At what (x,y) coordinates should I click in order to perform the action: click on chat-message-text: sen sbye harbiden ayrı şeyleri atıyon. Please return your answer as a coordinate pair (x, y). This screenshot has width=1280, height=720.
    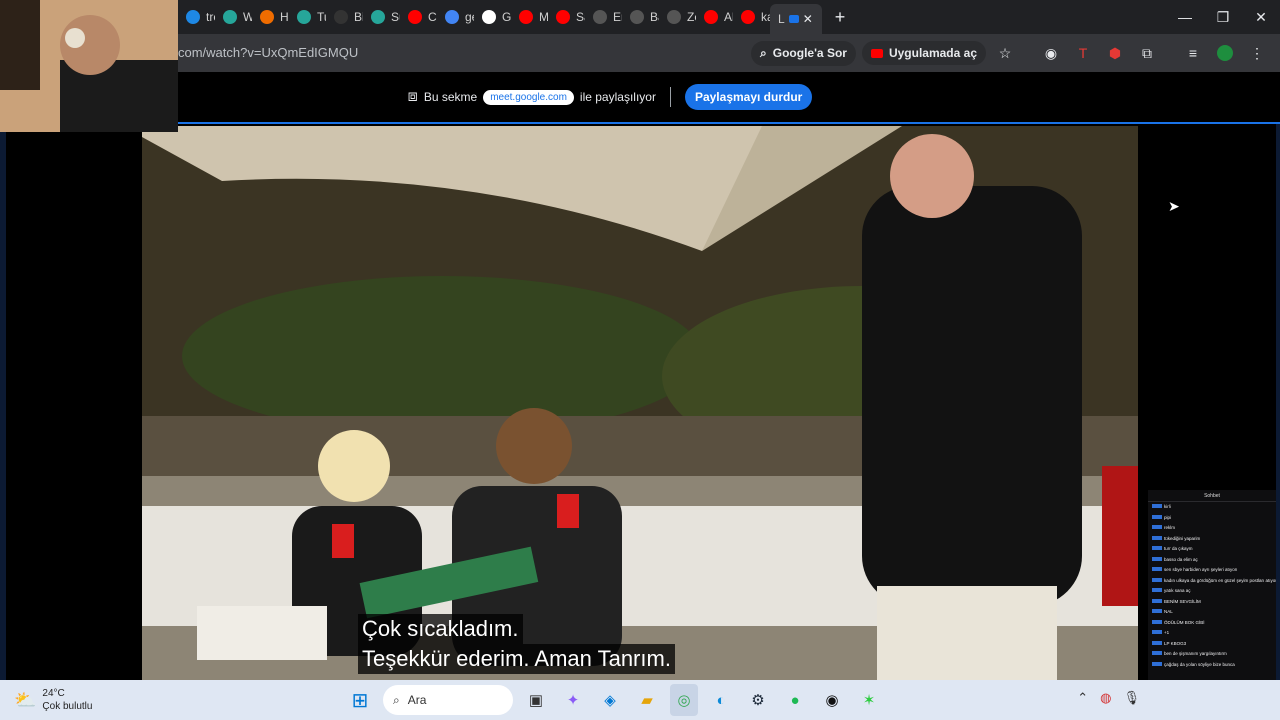
    Looking at the image, I should click on (1201, 569).